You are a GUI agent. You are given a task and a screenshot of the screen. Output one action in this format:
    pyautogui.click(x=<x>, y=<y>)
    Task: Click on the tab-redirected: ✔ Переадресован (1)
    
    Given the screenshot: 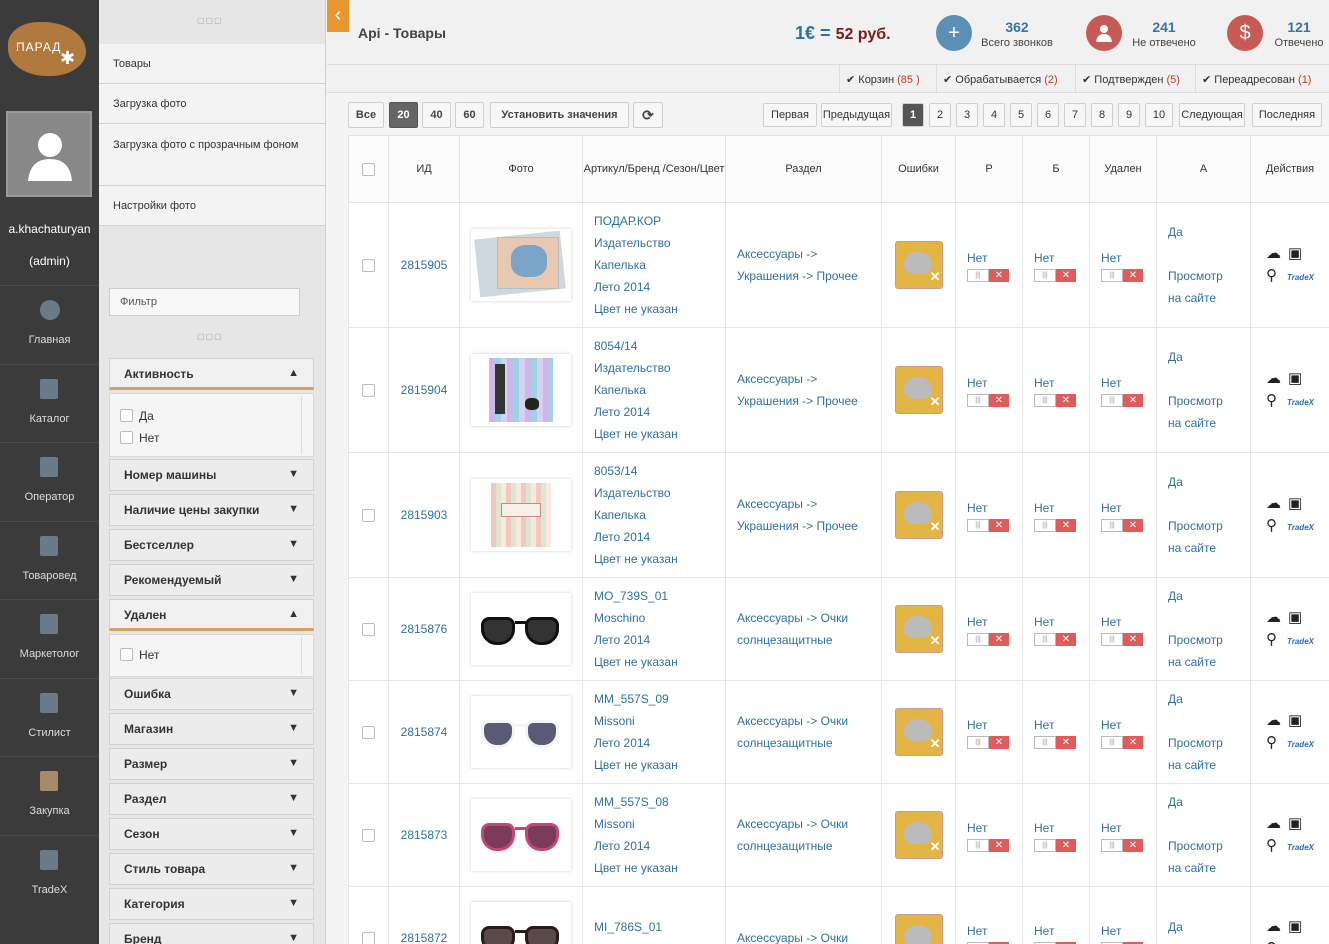 What is the action you would take?
    pyautogui.click(x=1256, y=79)
    